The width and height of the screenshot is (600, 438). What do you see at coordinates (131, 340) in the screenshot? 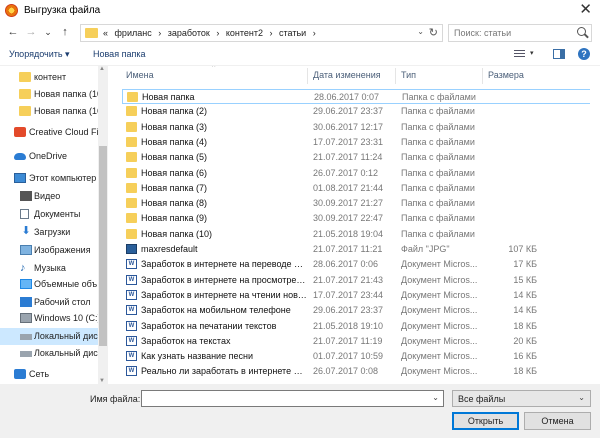
I see `word-document-icon: W` at bounding box center [131, 340].